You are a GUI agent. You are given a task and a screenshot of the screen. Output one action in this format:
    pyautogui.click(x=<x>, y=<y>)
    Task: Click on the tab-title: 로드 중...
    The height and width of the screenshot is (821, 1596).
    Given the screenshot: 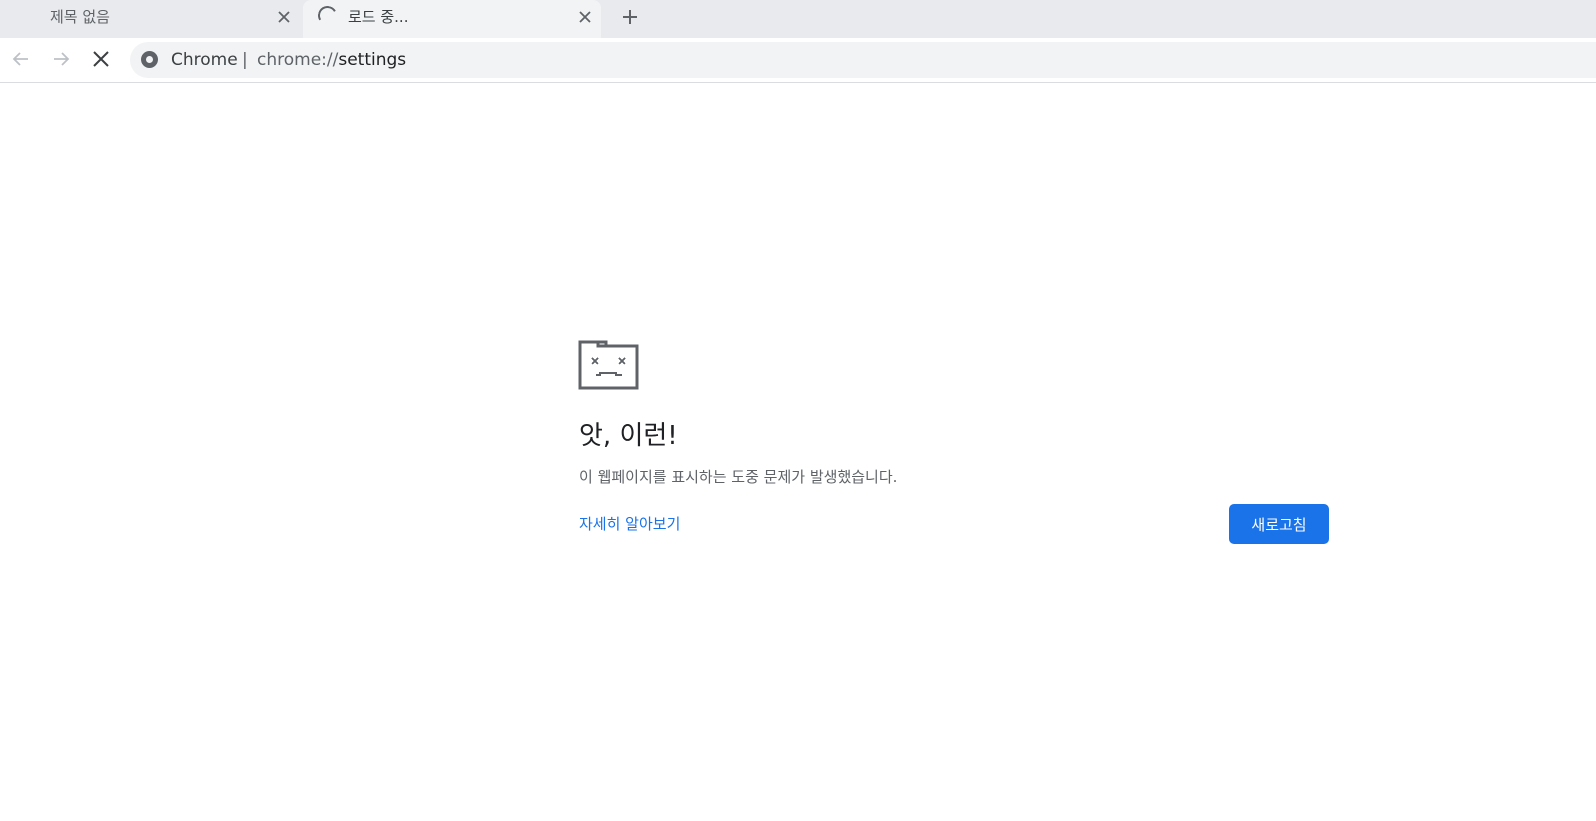 What is the action you would take?
    pyautogui.click(x=378, y=17)
    